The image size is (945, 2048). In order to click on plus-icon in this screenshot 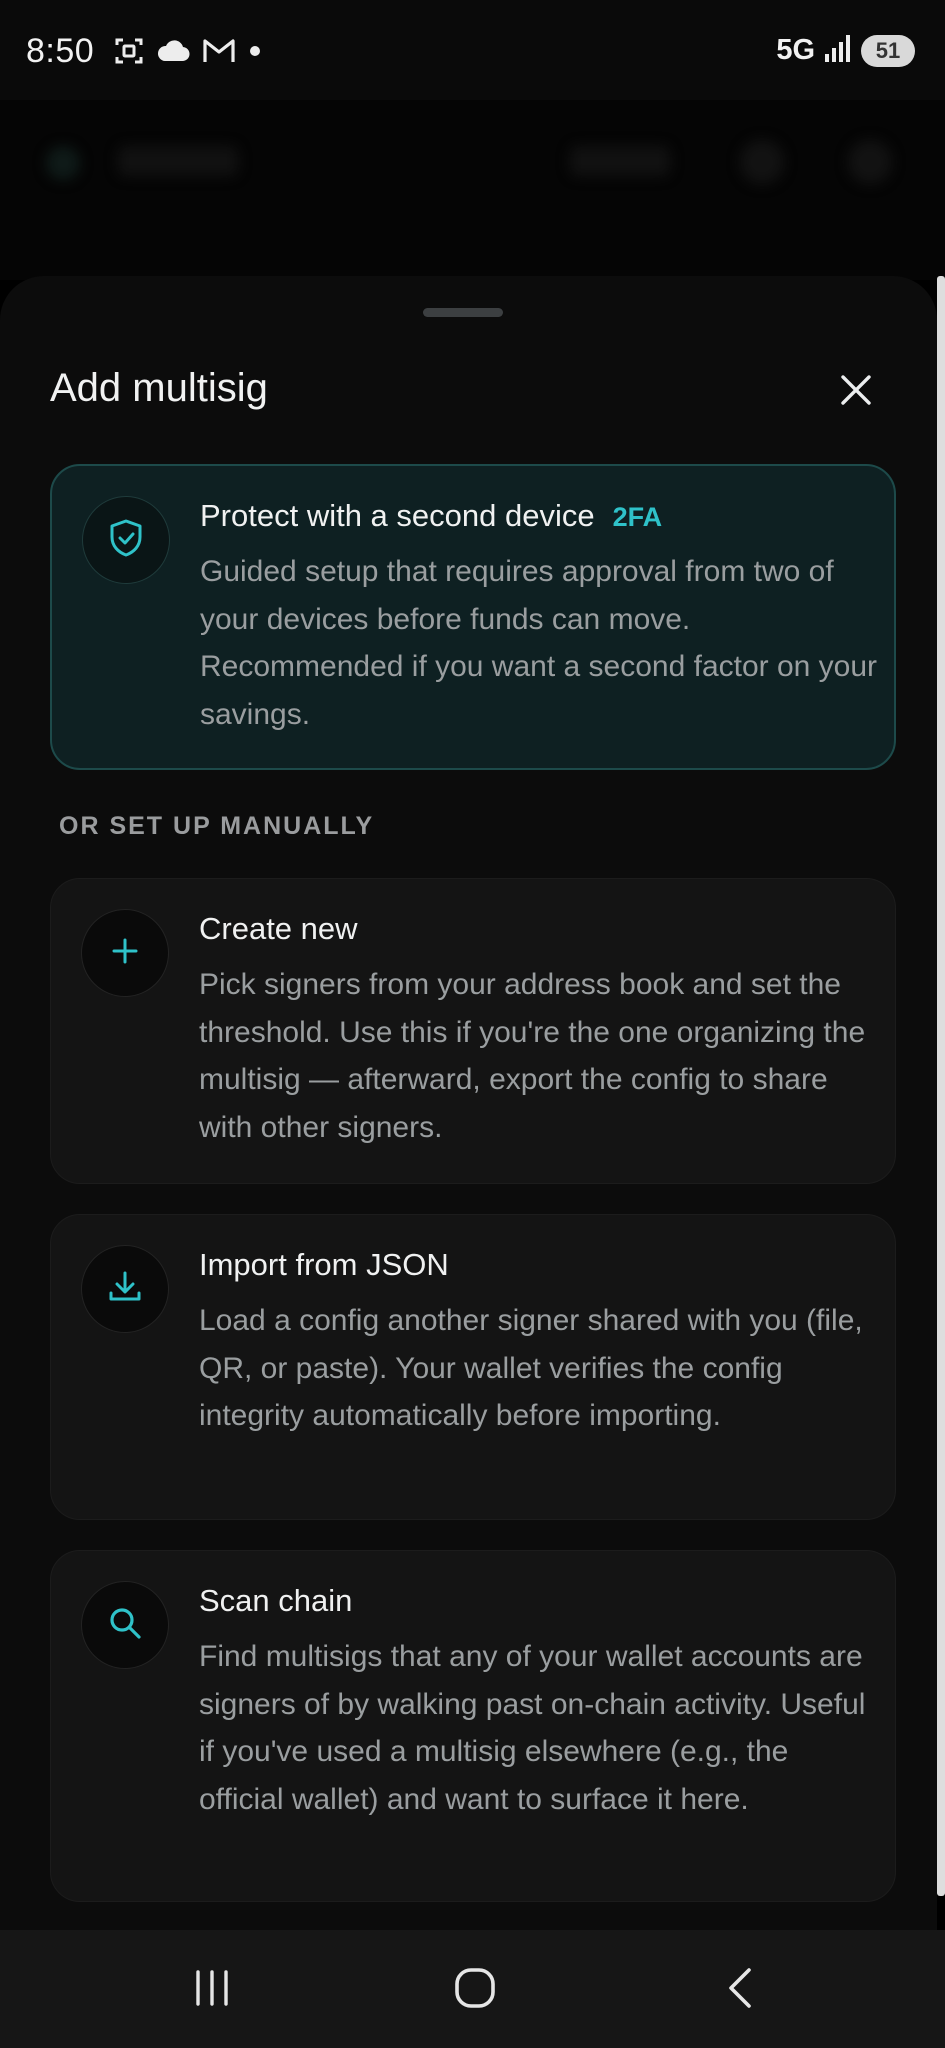, I will do `click(125, 953)`.